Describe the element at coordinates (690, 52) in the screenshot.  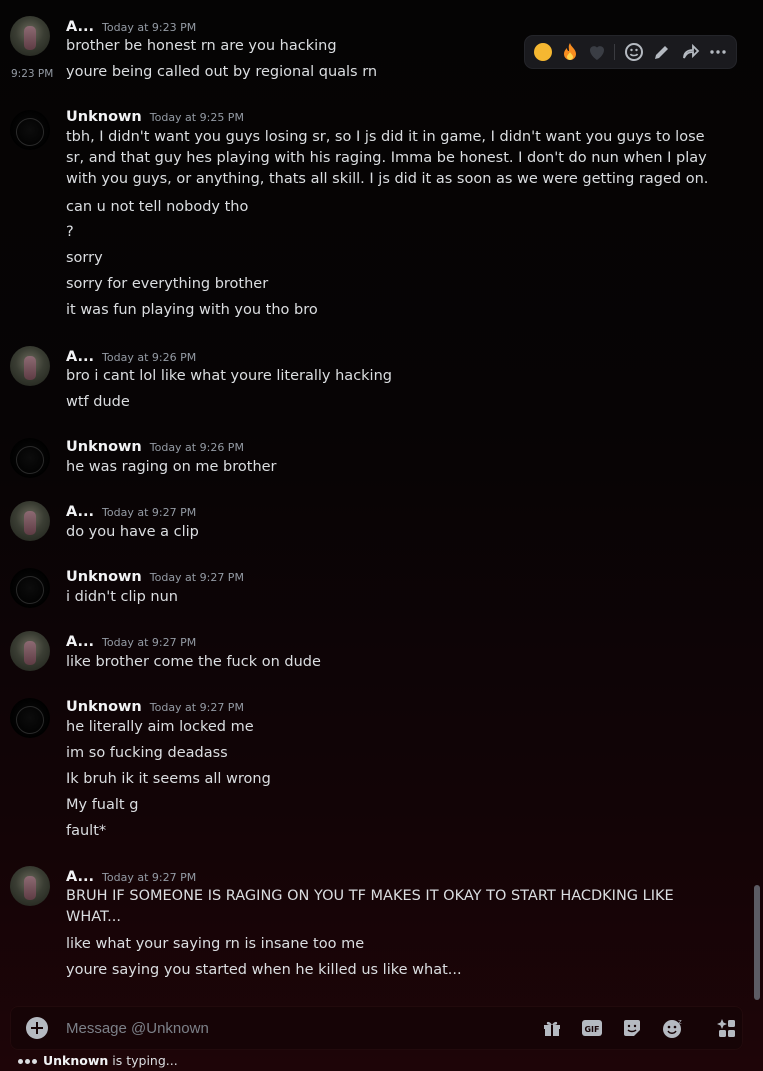
I see `forward-icon` at that location.